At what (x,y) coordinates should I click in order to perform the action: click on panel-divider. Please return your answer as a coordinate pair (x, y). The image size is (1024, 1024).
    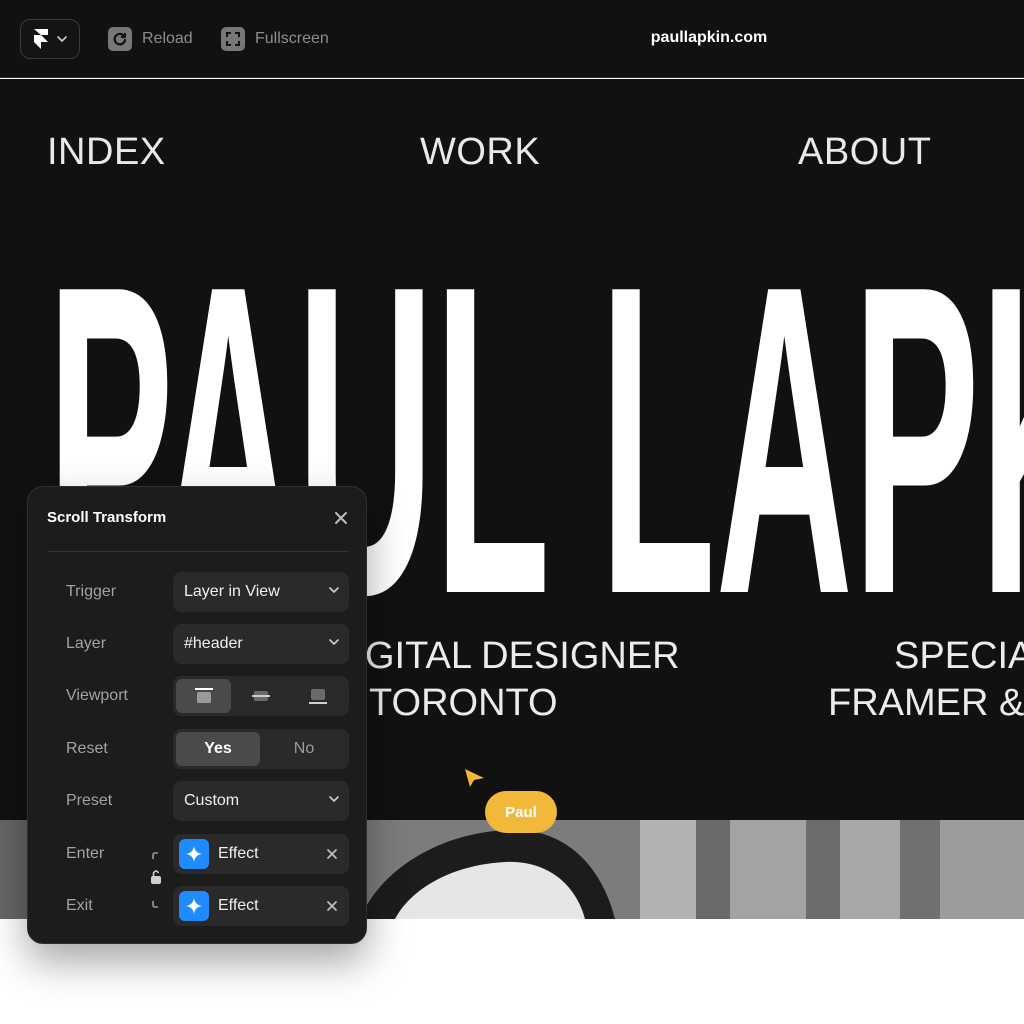
    Looking at the image, I should click on (198, 551).